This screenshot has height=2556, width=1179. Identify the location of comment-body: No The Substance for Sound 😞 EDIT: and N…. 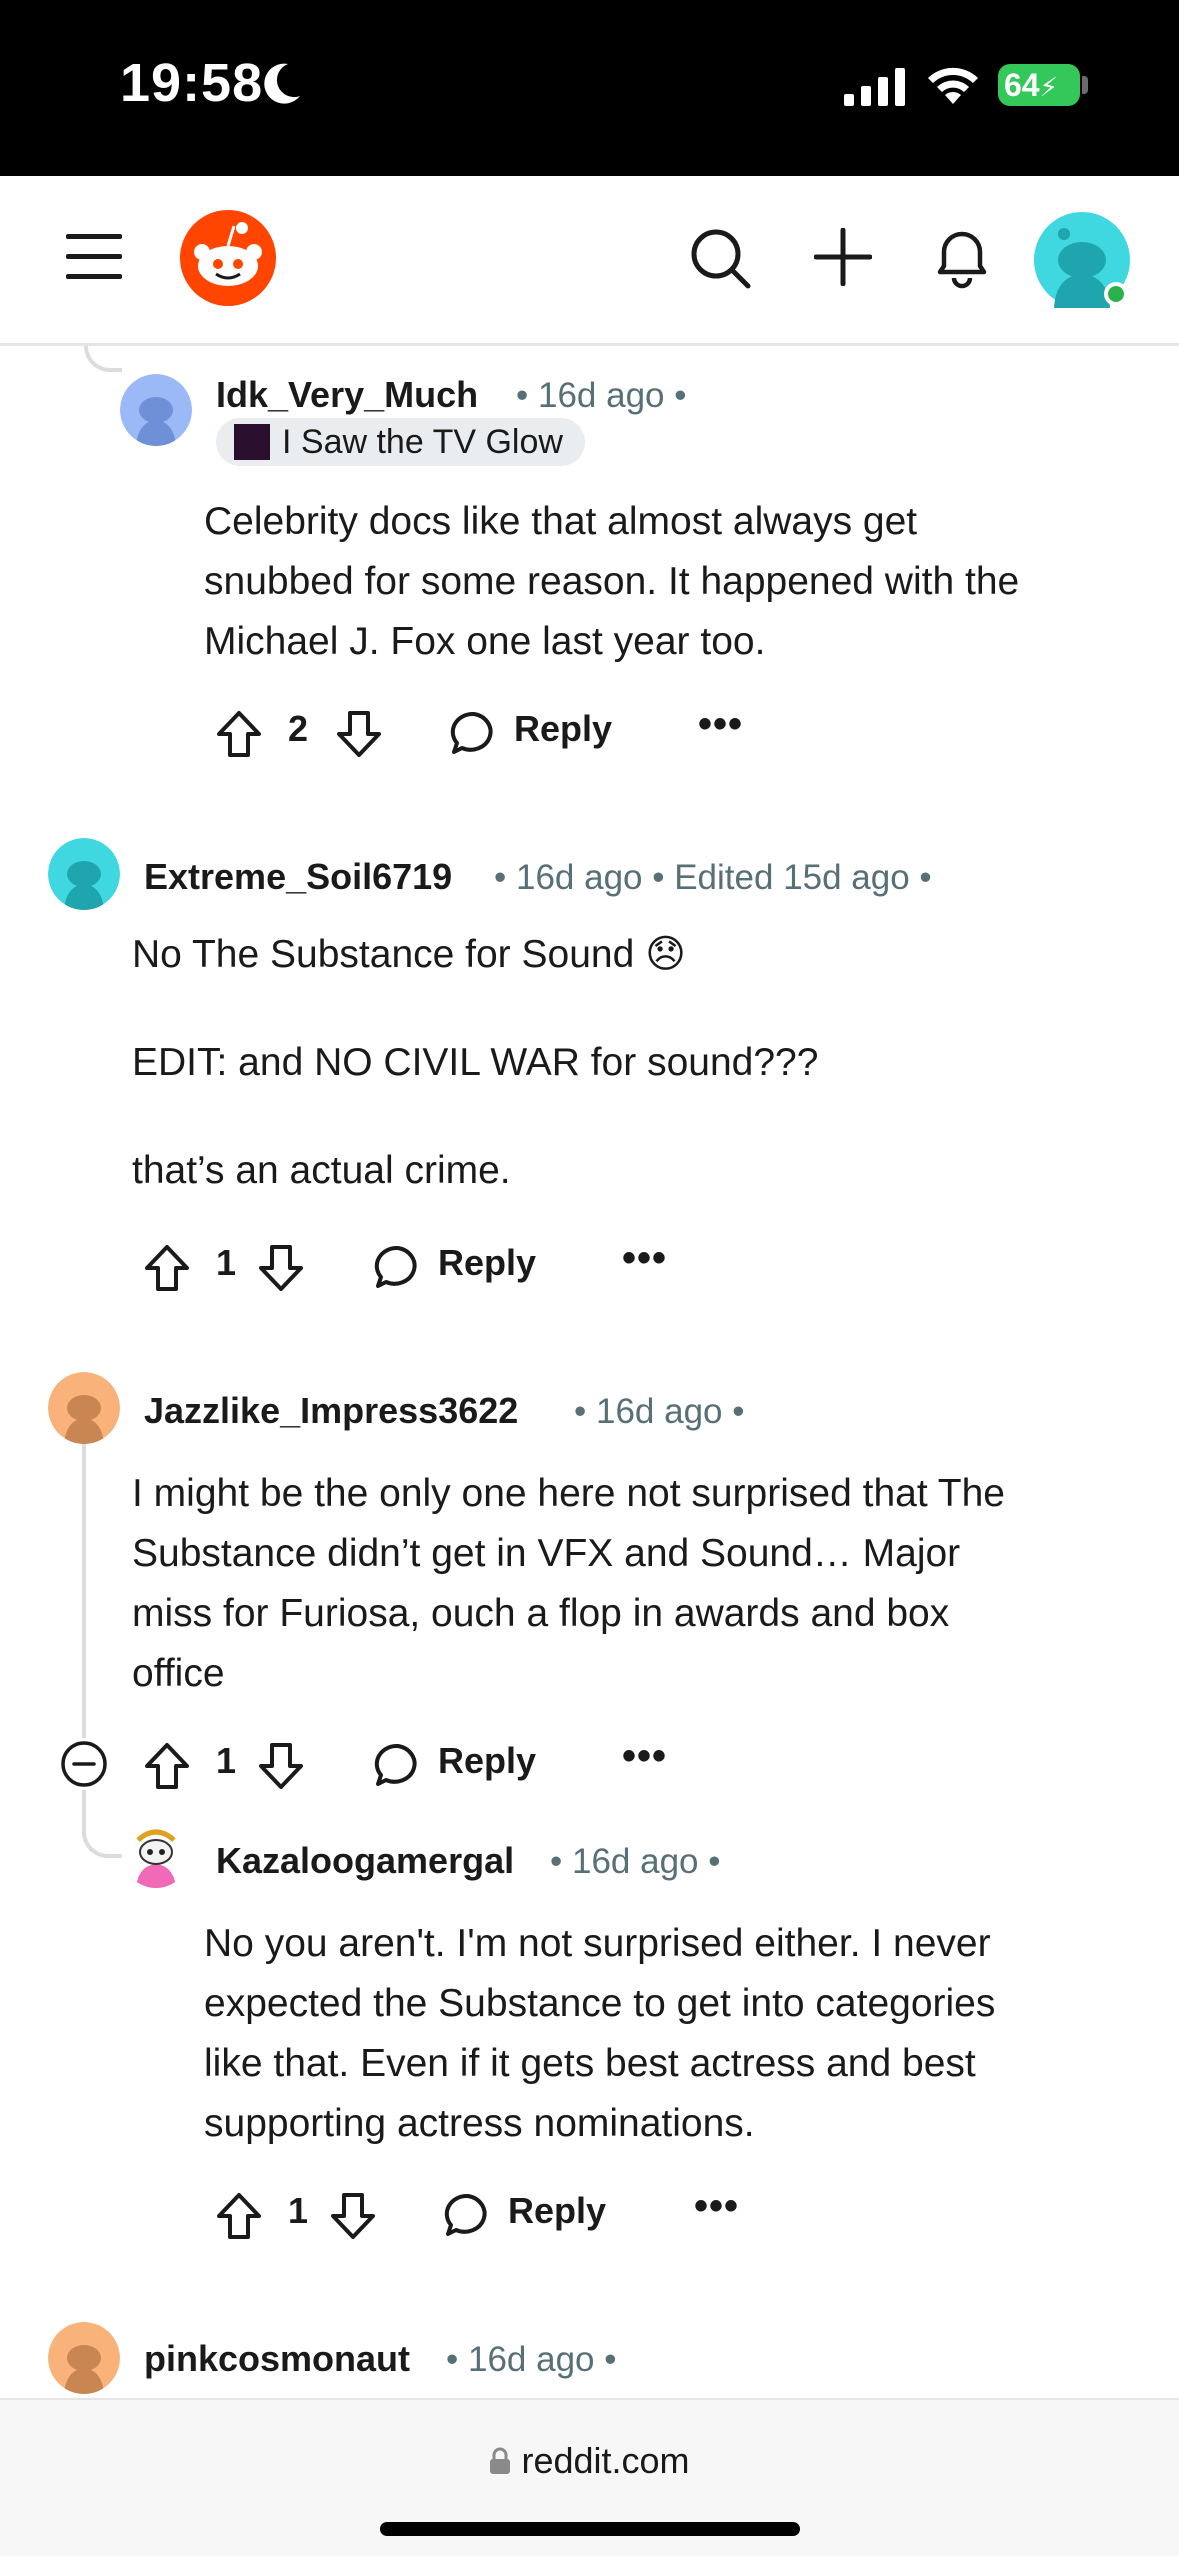
(475, 1062).